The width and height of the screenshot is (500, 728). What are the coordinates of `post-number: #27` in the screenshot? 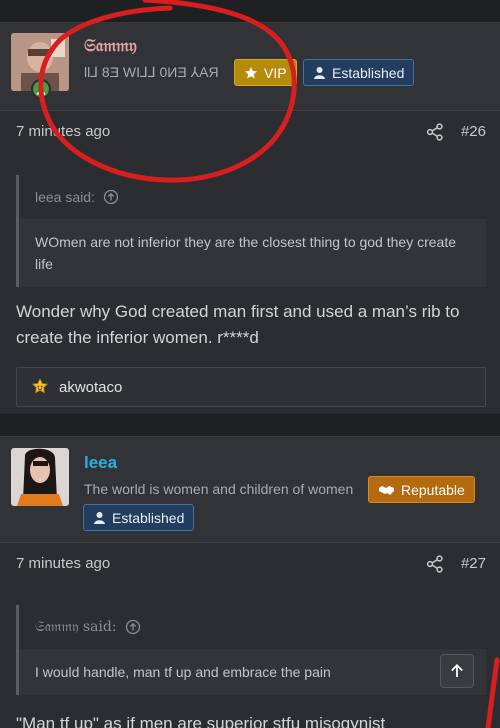 It's located at (473, 563).